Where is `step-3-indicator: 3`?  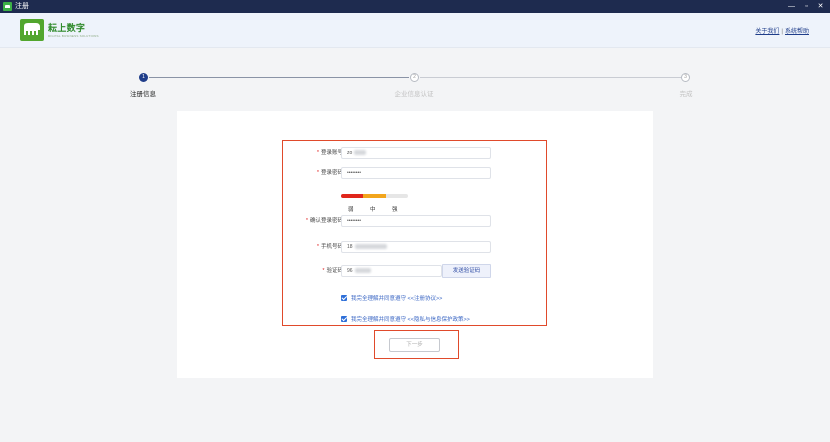 step-3-indicator: 3 is located at coordinates (685, 77).